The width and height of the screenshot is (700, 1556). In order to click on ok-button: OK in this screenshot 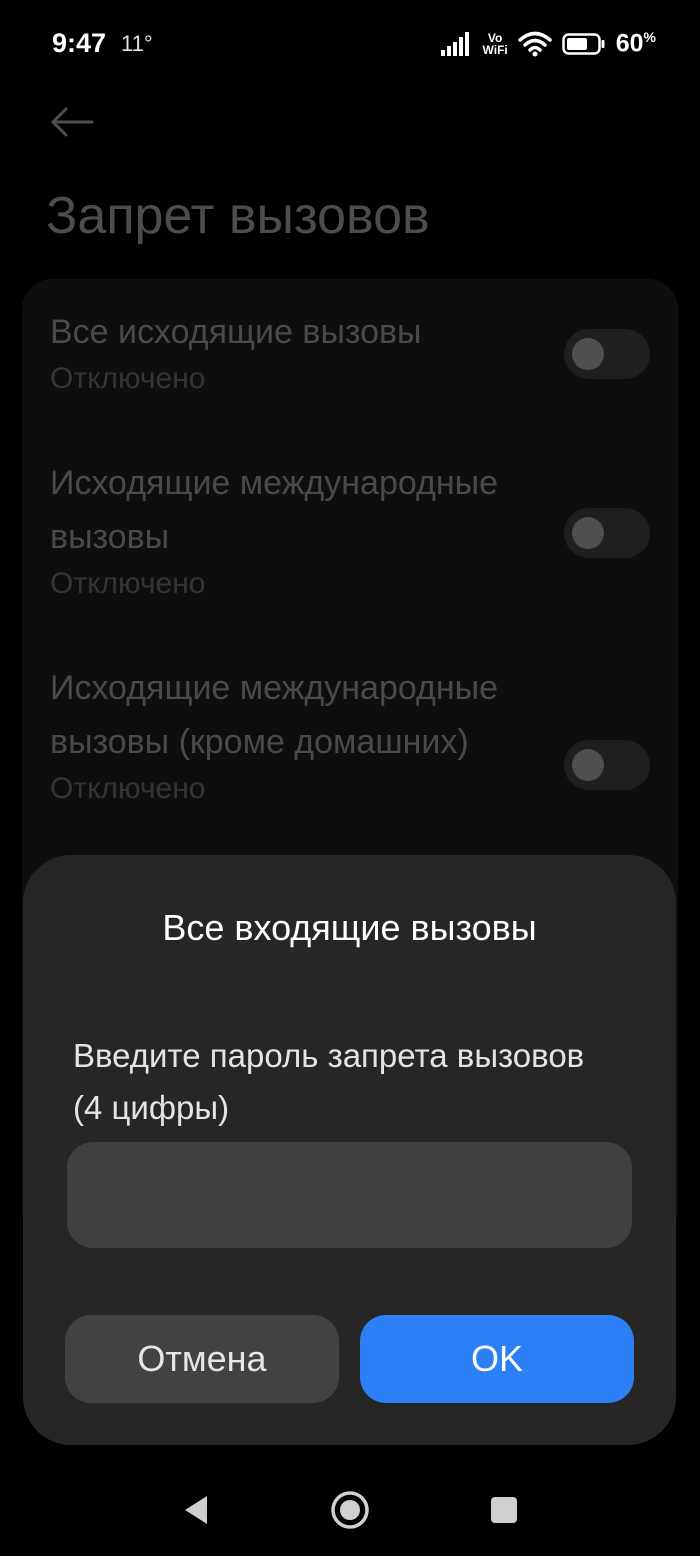, I will do `click(497, 1359)`.